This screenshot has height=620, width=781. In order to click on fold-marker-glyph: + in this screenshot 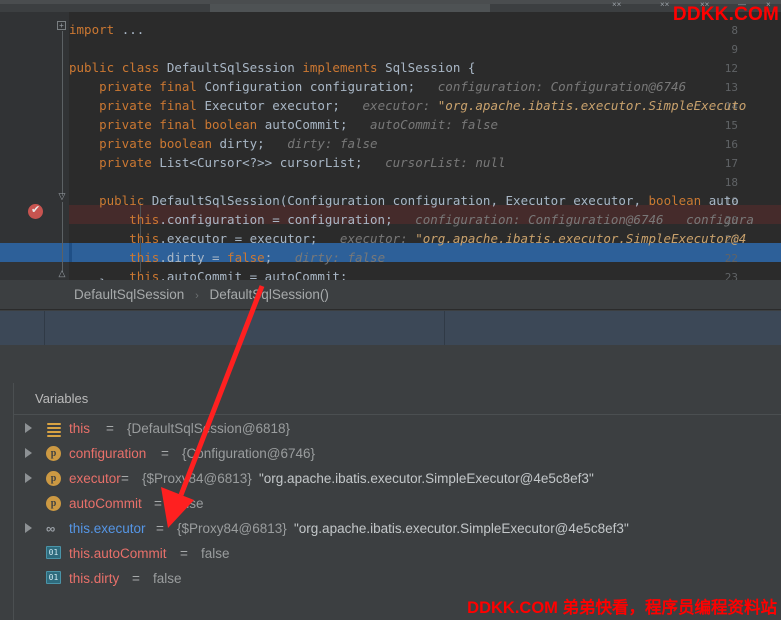, I will do `click(61, 25)`.